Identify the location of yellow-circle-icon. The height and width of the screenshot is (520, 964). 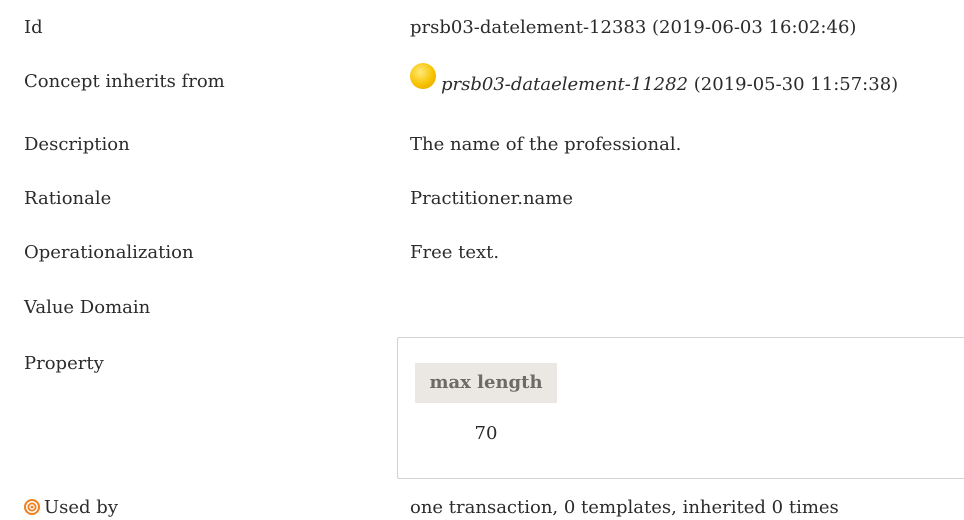
(423, 76).